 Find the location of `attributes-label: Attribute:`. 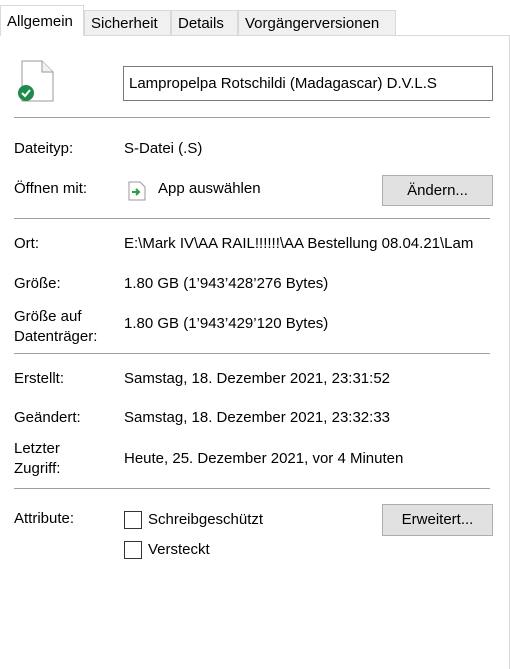

attributes-label: Attribute: is located at coordinates (44, 518).